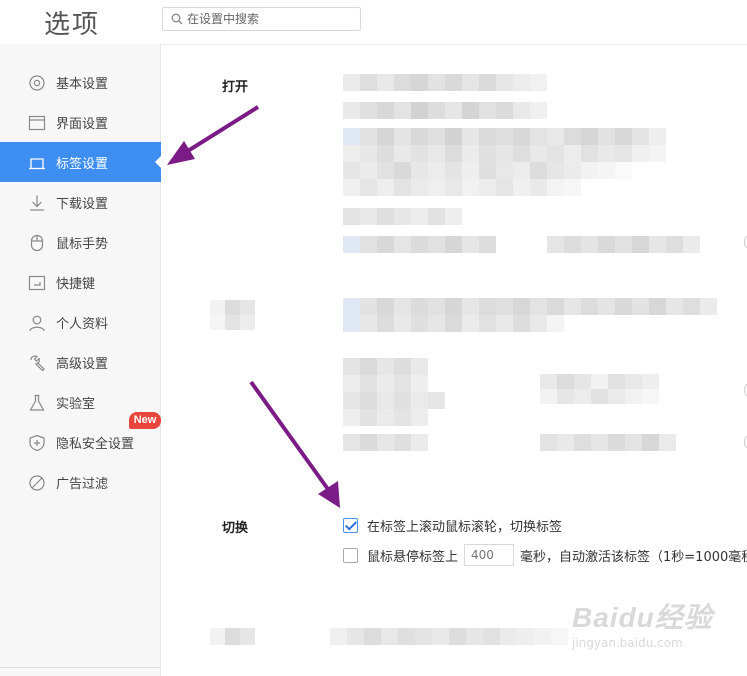 The width and height of the screenshot is (747, 676). What do you see at coordinates (80, 667) in the screenshot?
I see `sidebar-divider` at bounding box center [80, 667].